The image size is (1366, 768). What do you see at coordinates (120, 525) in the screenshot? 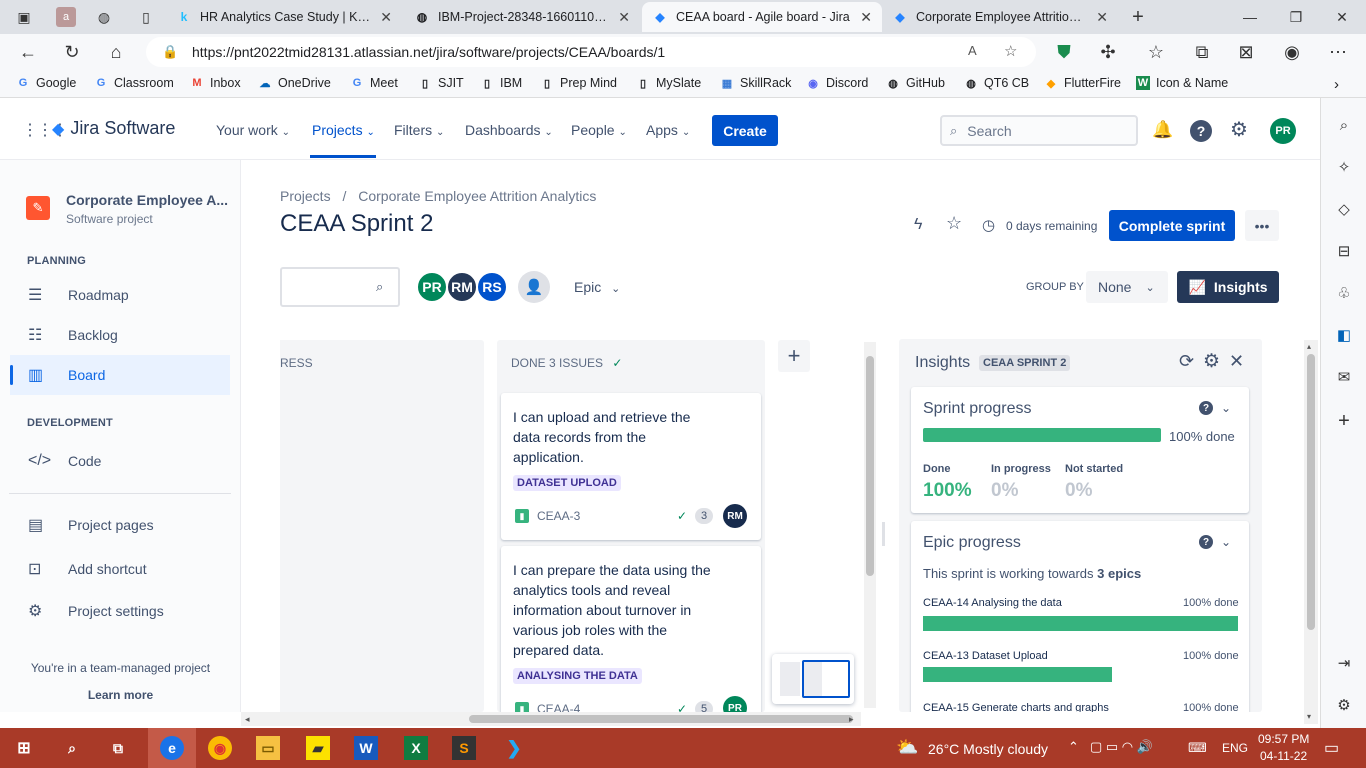
I see `sidebar-item-project-pages: ▤ Project pages` at bounding box center [120, 525].